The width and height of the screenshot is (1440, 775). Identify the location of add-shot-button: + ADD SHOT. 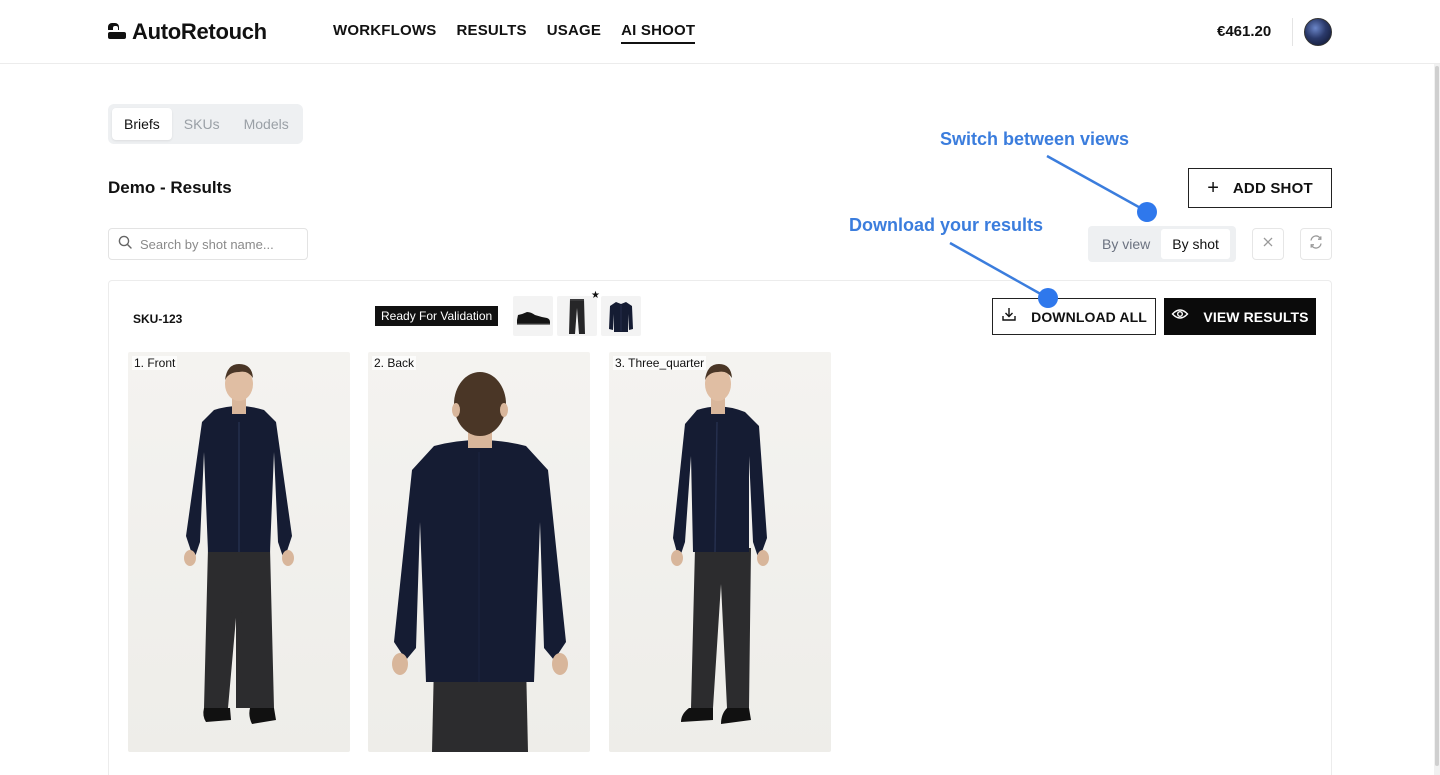
(1260, 188).